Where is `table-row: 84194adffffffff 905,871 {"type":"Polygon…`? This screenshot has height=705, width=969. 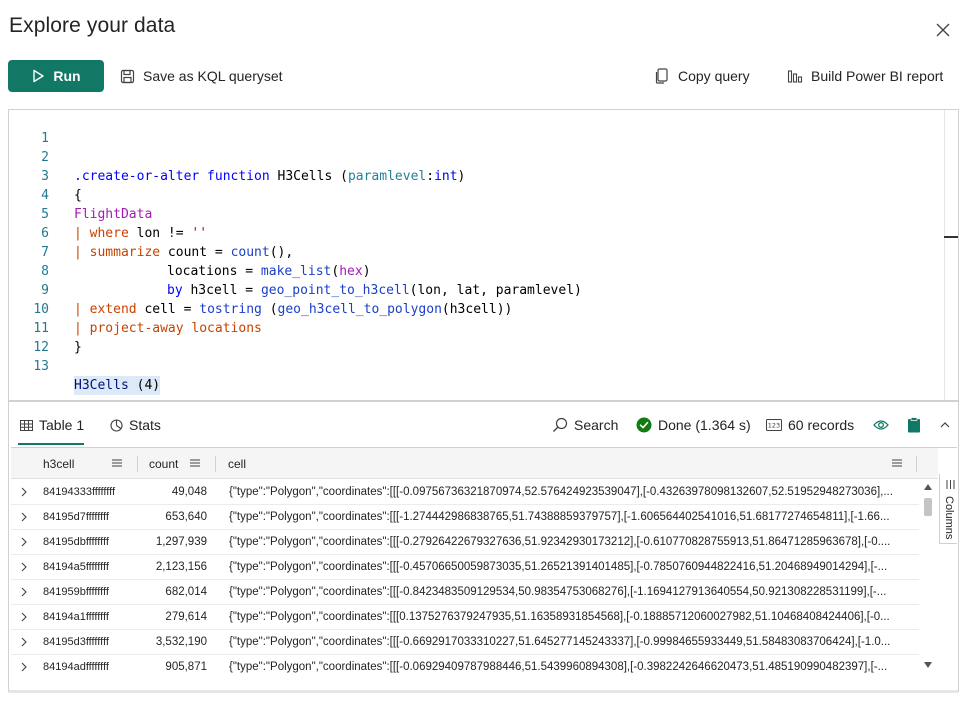 table-row: 84194adffffffff 905,871 {"type":"Polygon… is located at coordinates (465, 665).